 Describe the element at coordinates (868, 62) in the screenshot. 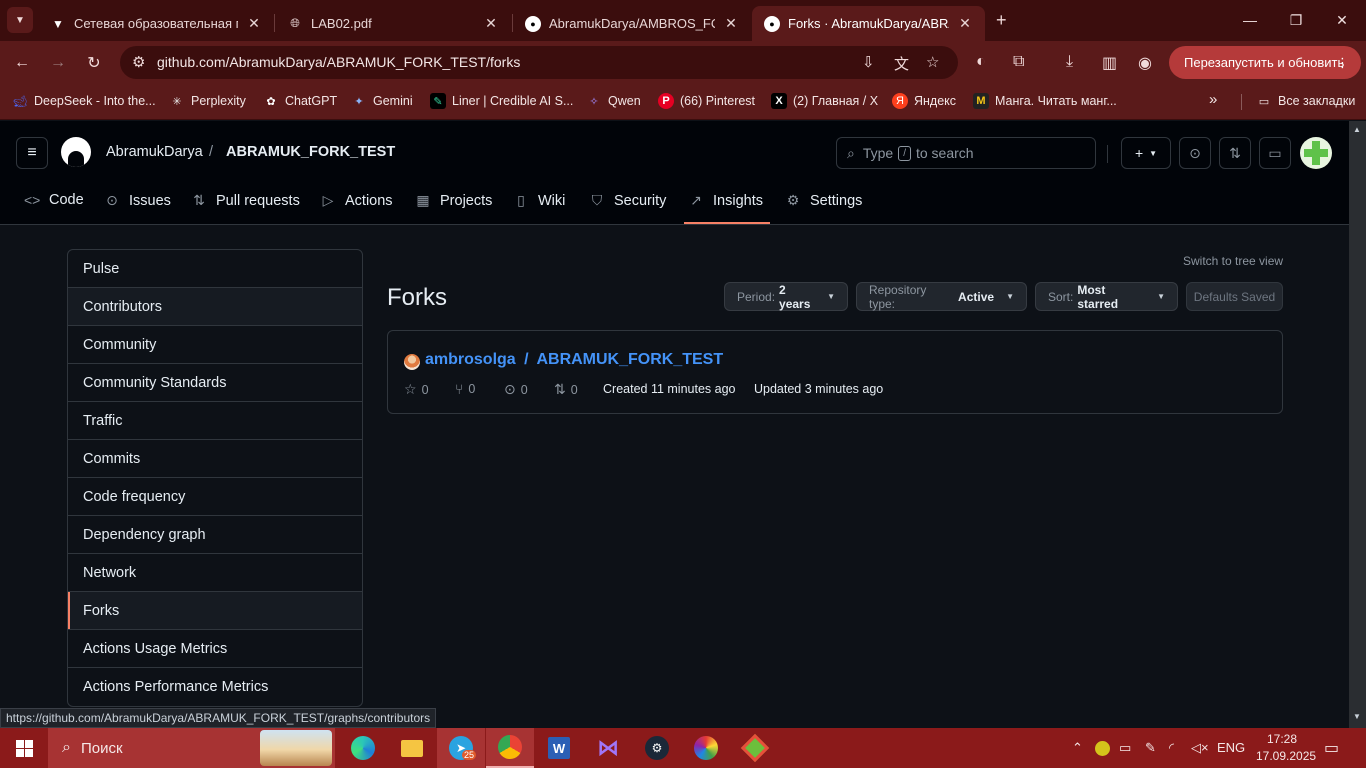

I see `install-app-icon: ⇩` at that location.